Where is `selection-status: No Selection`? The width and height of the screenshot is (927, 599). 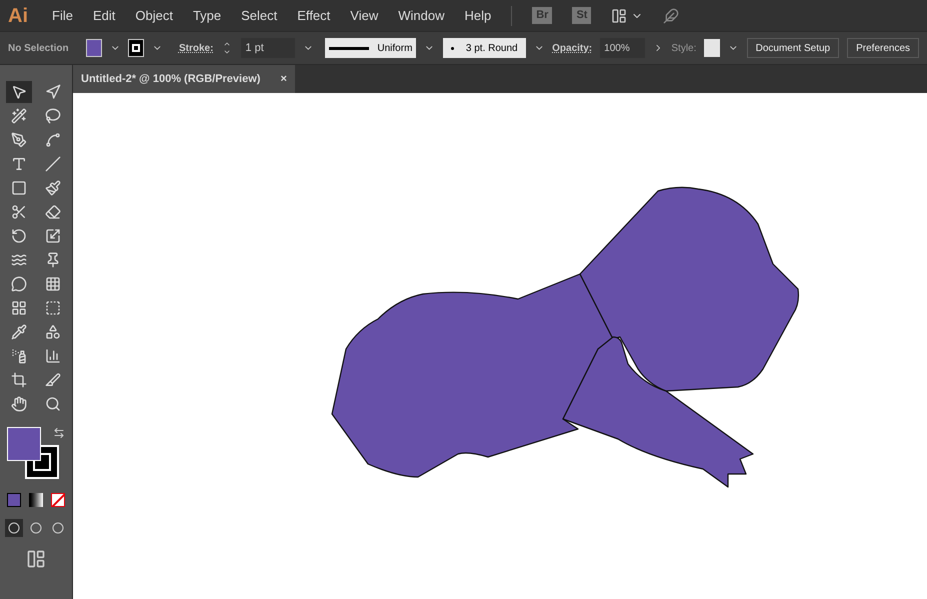 selection-status: No Selection is located at coordinates (39, 49).